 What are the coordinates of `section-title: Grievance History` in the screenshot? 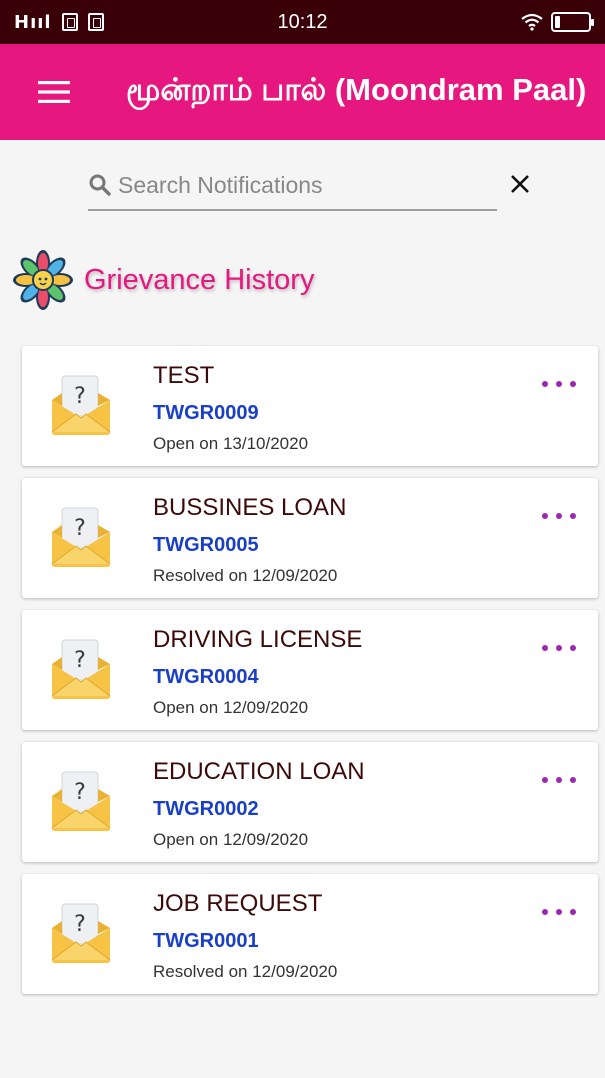 It's located at (199, 279).